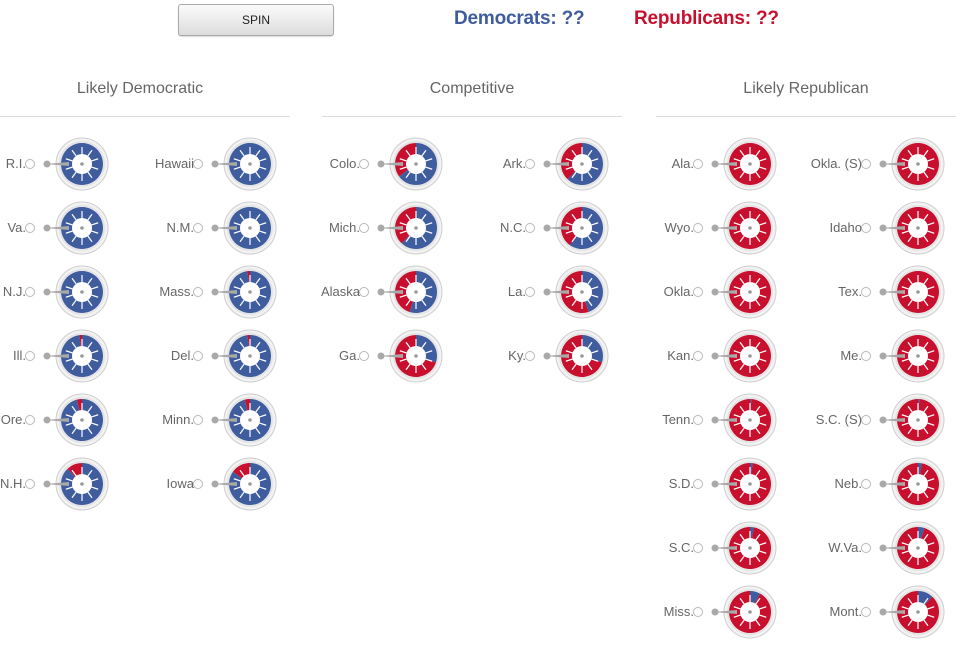  What do you see at coordinates (256, 20) in the screenshot?
I see `spin-button: SPIN` at bounding box center [256, 20].